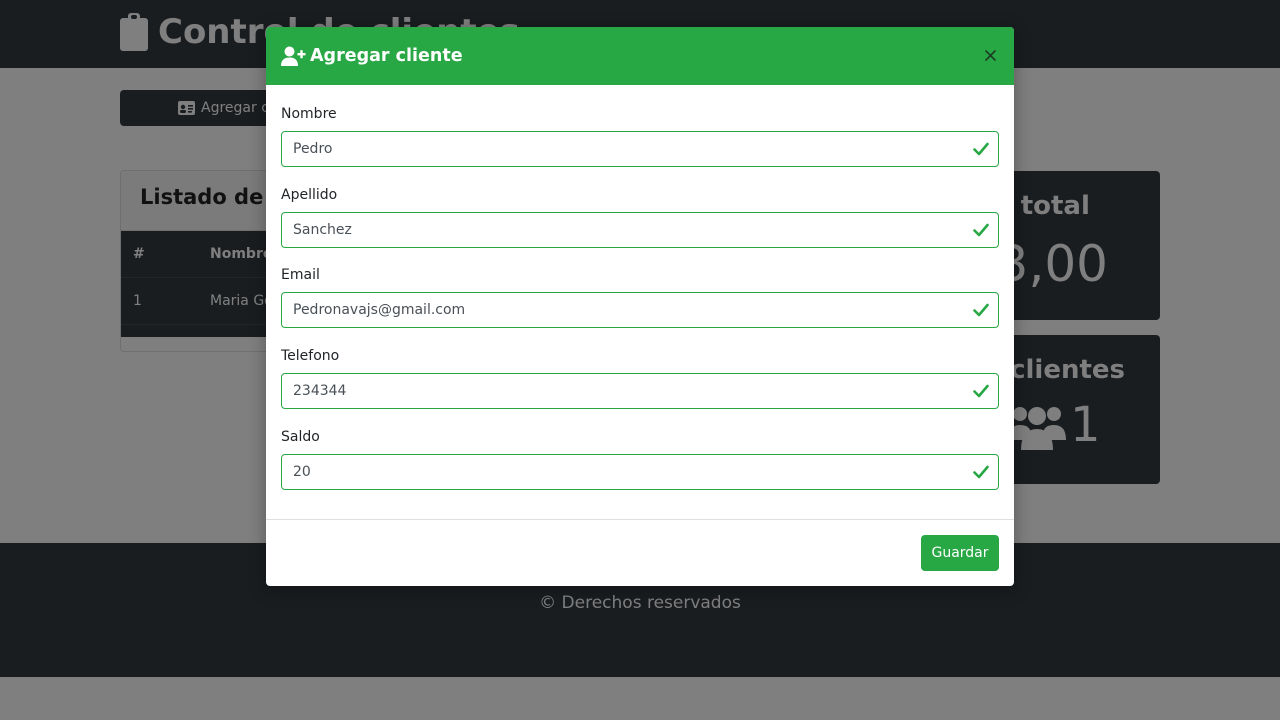 Image resolution: width=1280 pixels, height=720 pixels. I want to click on field-saldo: Saldo, so click(640, 458).